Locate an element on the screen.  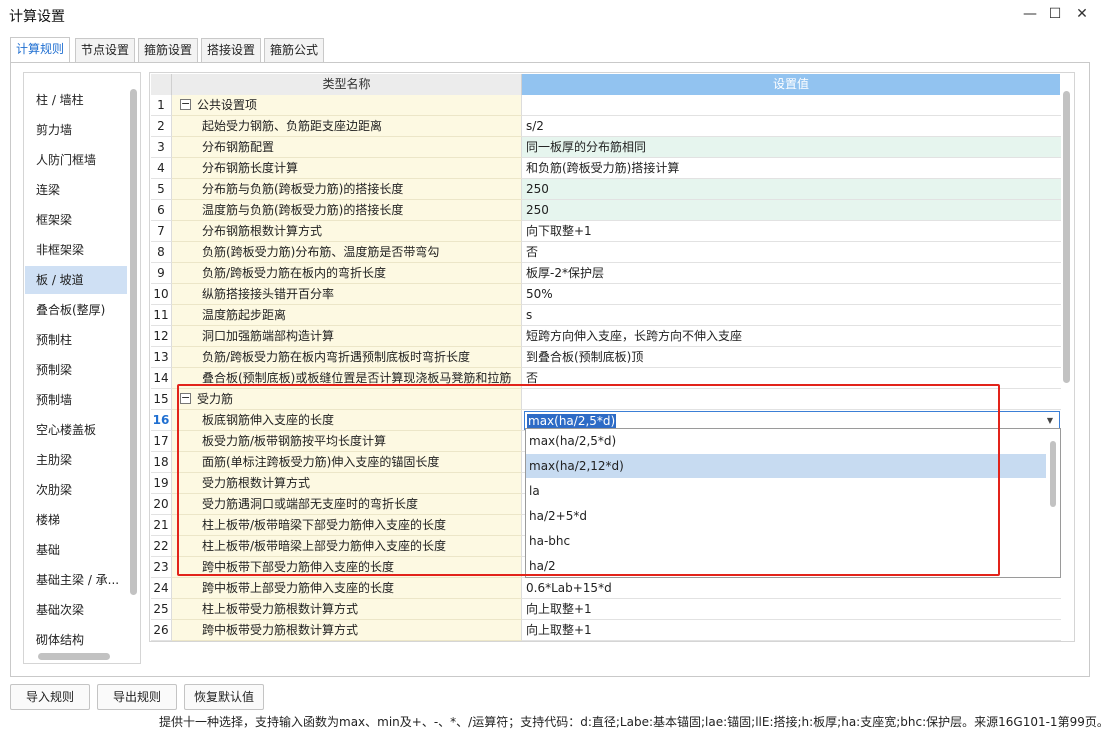
dropdown-option: ha/2 is located at coordinates (786, 565).